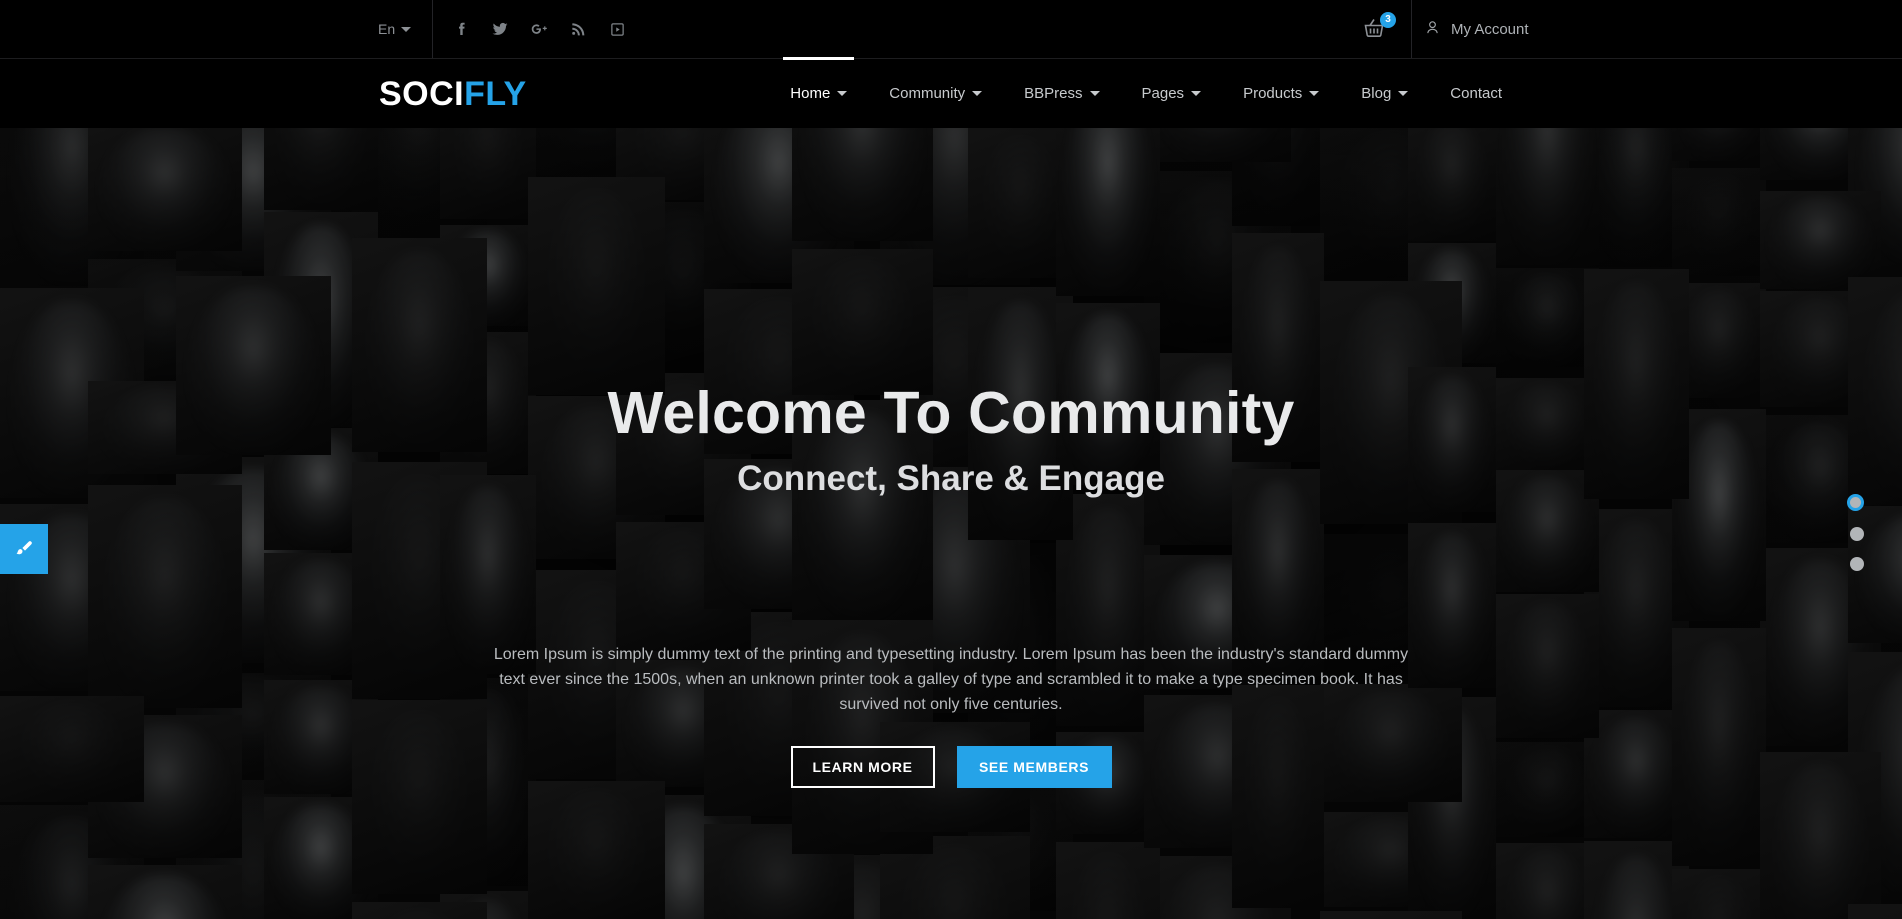 This screenshot has height=919, width=1902. I want to click on shopping-basket-icon: 3, so click(1379, 27).